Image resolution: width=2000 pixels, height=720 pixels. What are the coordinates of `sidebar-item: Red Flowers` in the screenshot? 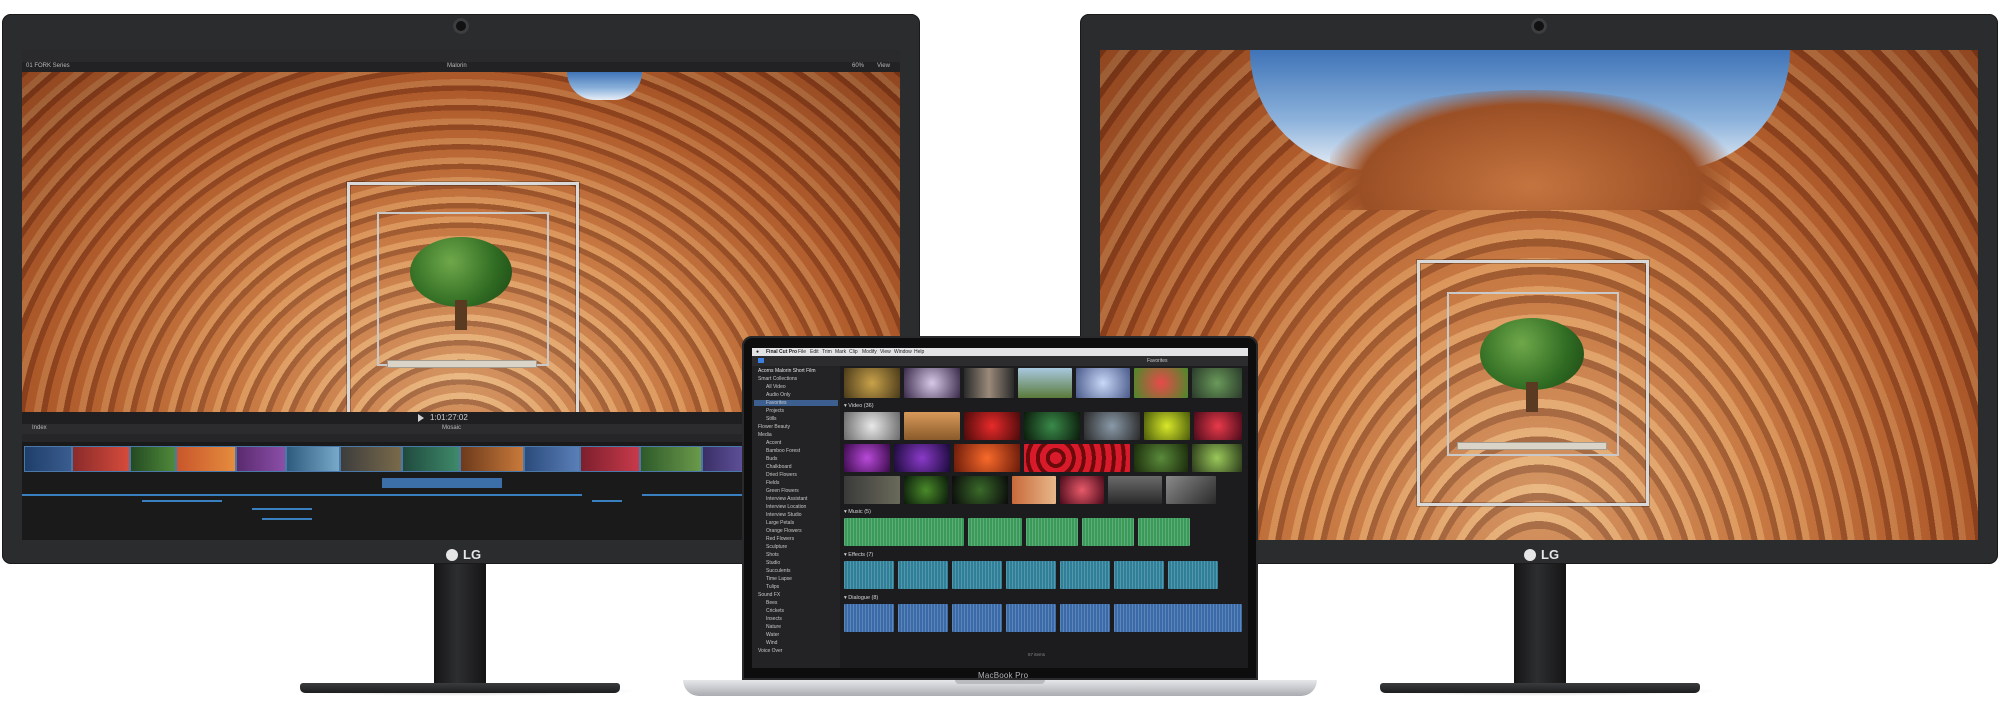 It's located at (780, 539).